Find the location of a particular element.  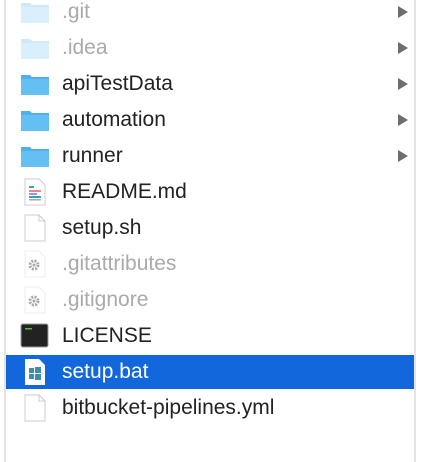

item-name: README.md is located at coordinates (124, 191).